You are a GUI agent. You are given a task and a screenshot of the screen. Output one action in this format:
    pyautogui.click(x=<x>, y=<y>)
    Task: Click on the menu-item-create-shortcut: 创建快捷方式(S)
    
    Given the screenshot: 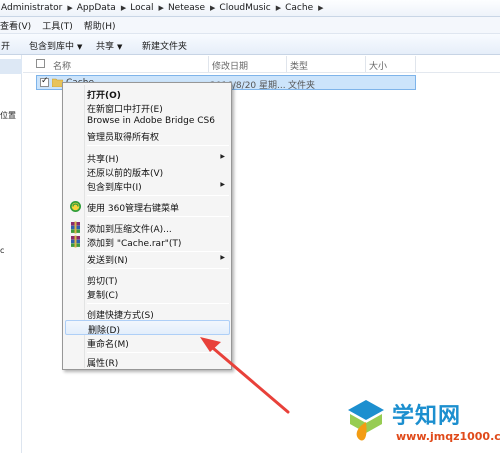 What is the action you would take?
    pyautogui.click(x=147, y=313)
    